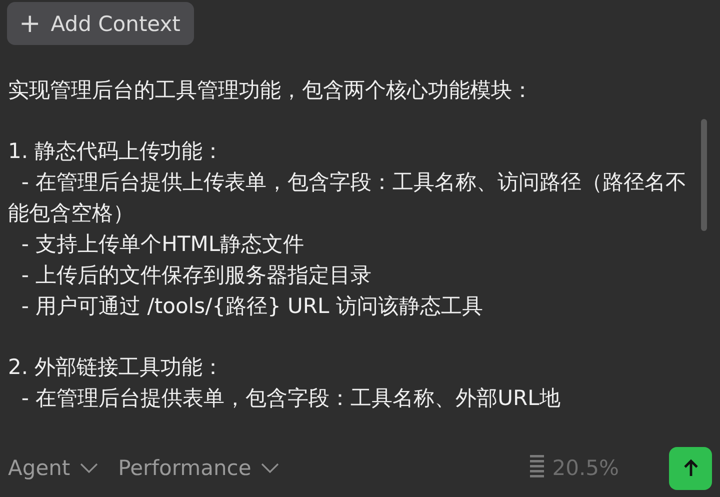 This screenshot has width=720, height=497. Describe the element at coordinates (199, 468) in the screenshot. I see `model-dropdown: Performance` at that location.